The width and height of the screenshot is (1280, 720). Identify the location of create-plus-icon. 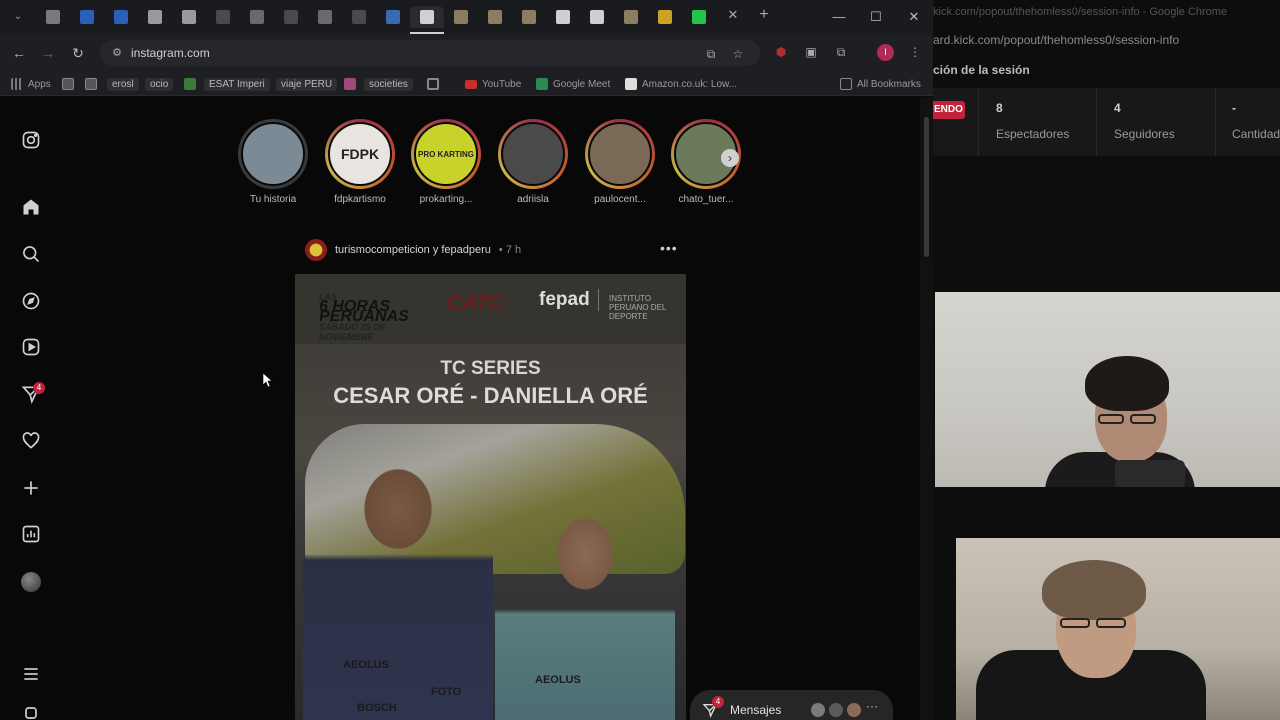
(31, 488).